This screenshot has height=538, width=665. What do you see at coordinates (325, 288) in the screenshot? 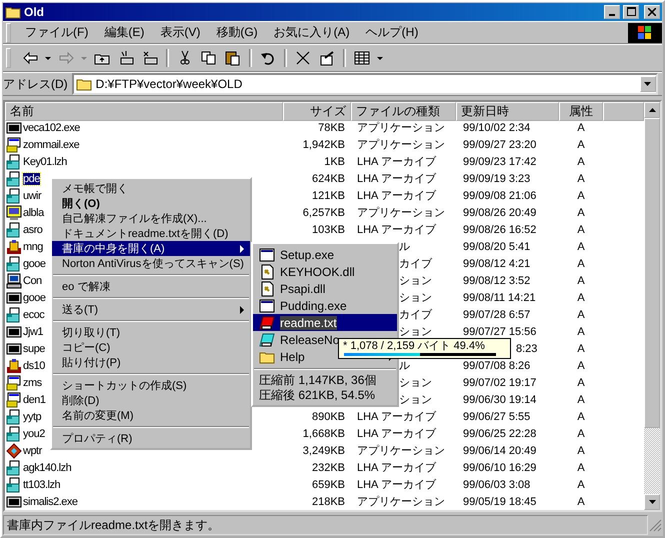
I see `menu-item: Psapi.dll` at bounding box center [325, 288].